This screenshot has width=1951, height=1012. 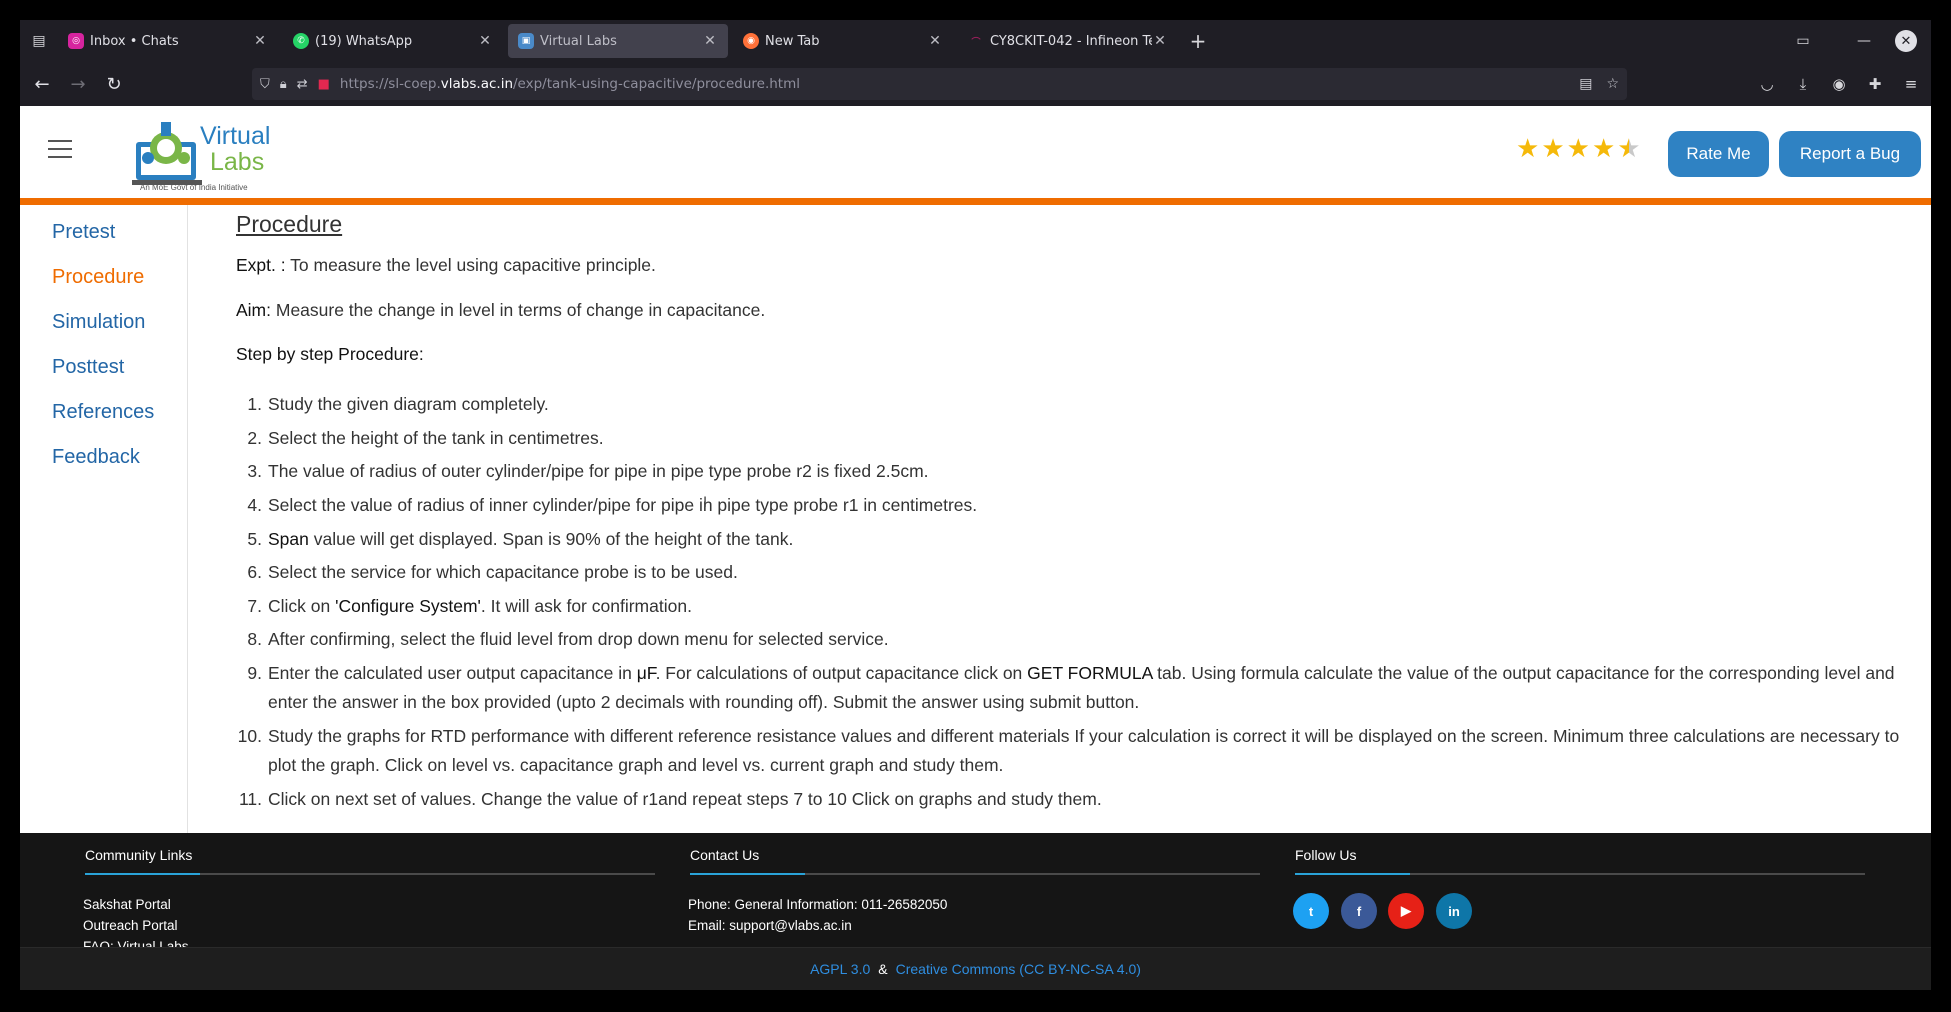 What do you see at coordinates (1198, 41) in the screenshot?
I see `new-tab-button: +` at bounding box center [1198, 41].